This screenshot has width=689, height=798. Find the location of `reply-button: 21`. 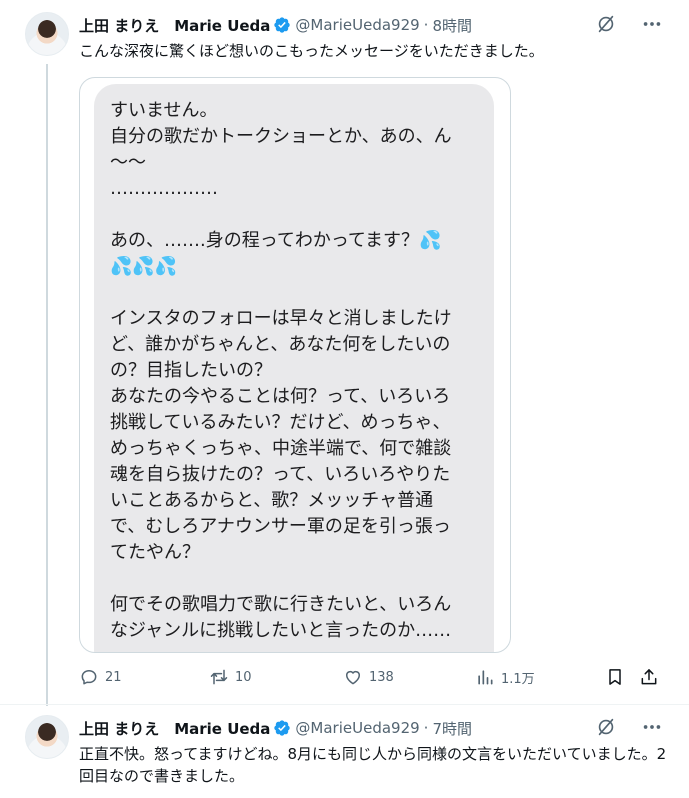

reply-button: 21 is located at coordinates (100, 677).